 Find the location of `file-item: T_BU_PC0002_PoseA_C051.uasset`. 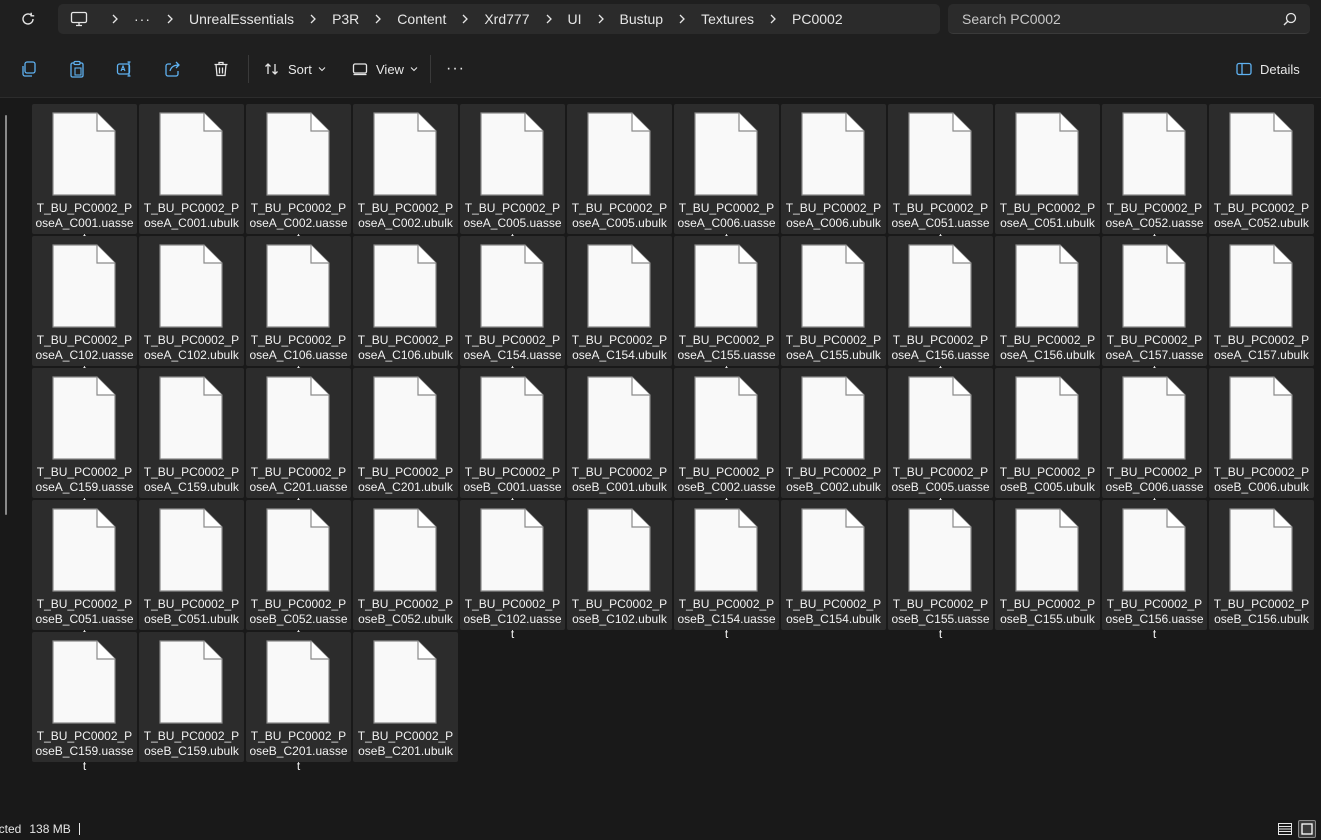

file-item: T_BU_PC0002_PoseA_C051.uasset is located at coordinates (940, 174).